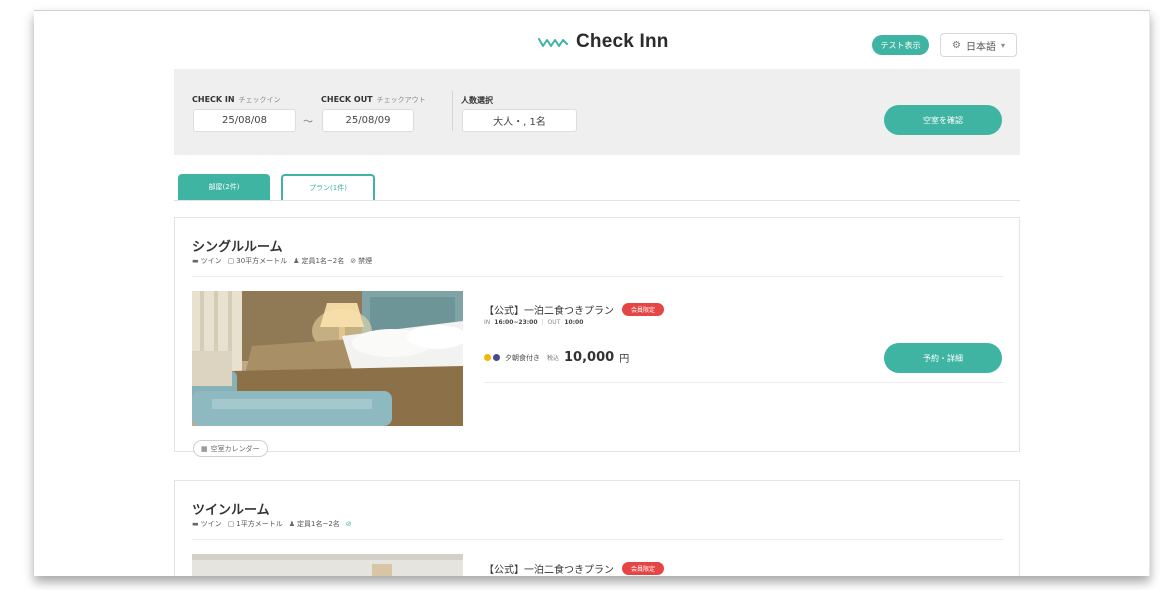 The image size is (1160, 590). I want to click on chevron-down-icon: ▾, so click(1002, 45).